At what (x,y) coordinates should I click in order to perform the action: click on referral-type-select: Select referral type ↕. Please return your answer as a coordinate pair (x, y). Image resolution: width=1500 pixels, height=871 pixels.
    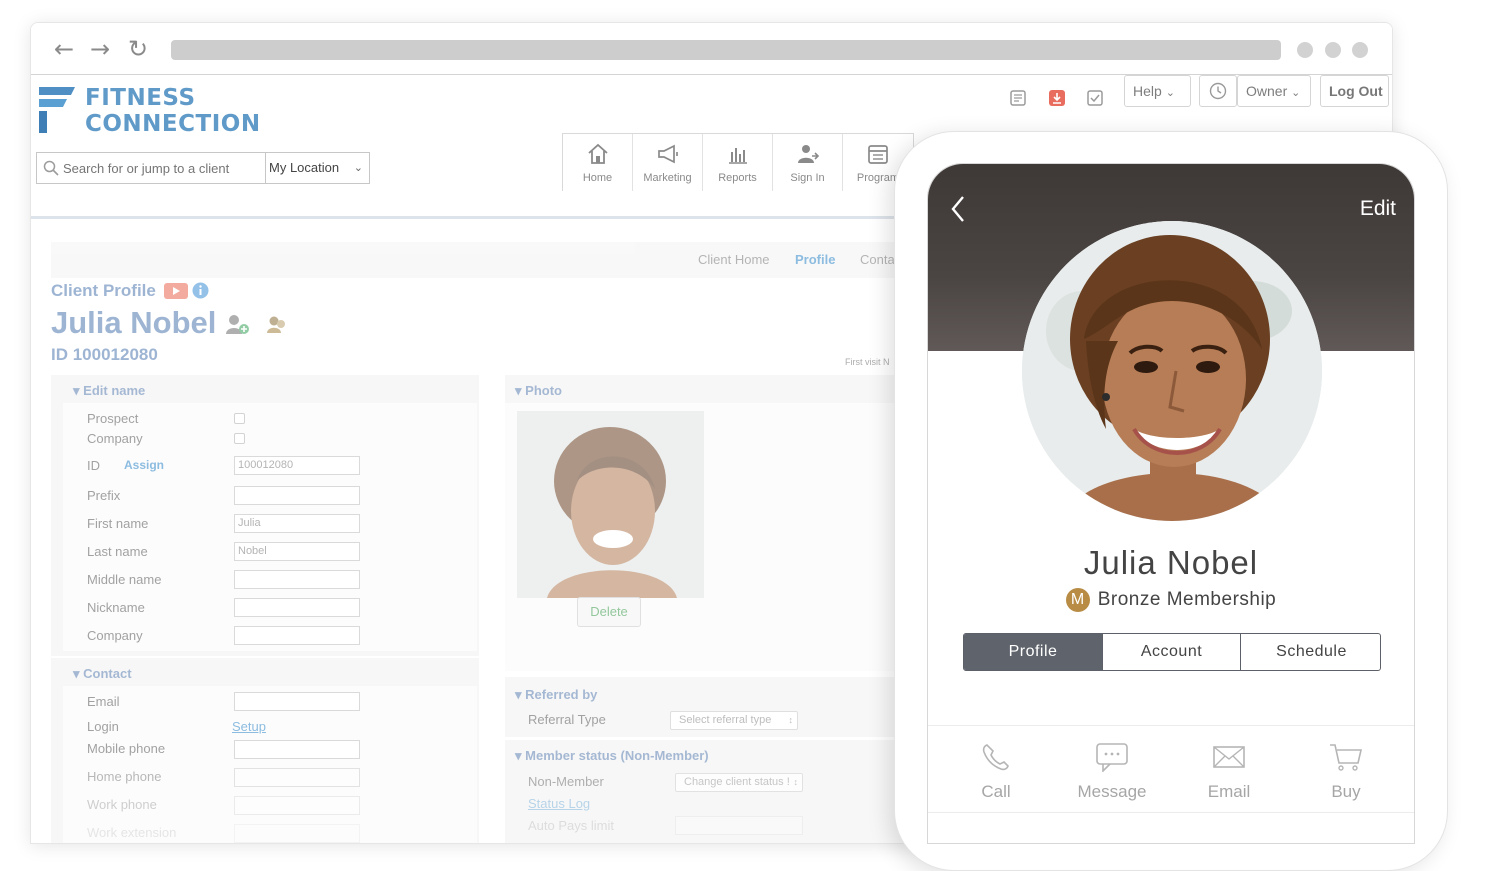
    Looking at the image, I should click on (734, 720).